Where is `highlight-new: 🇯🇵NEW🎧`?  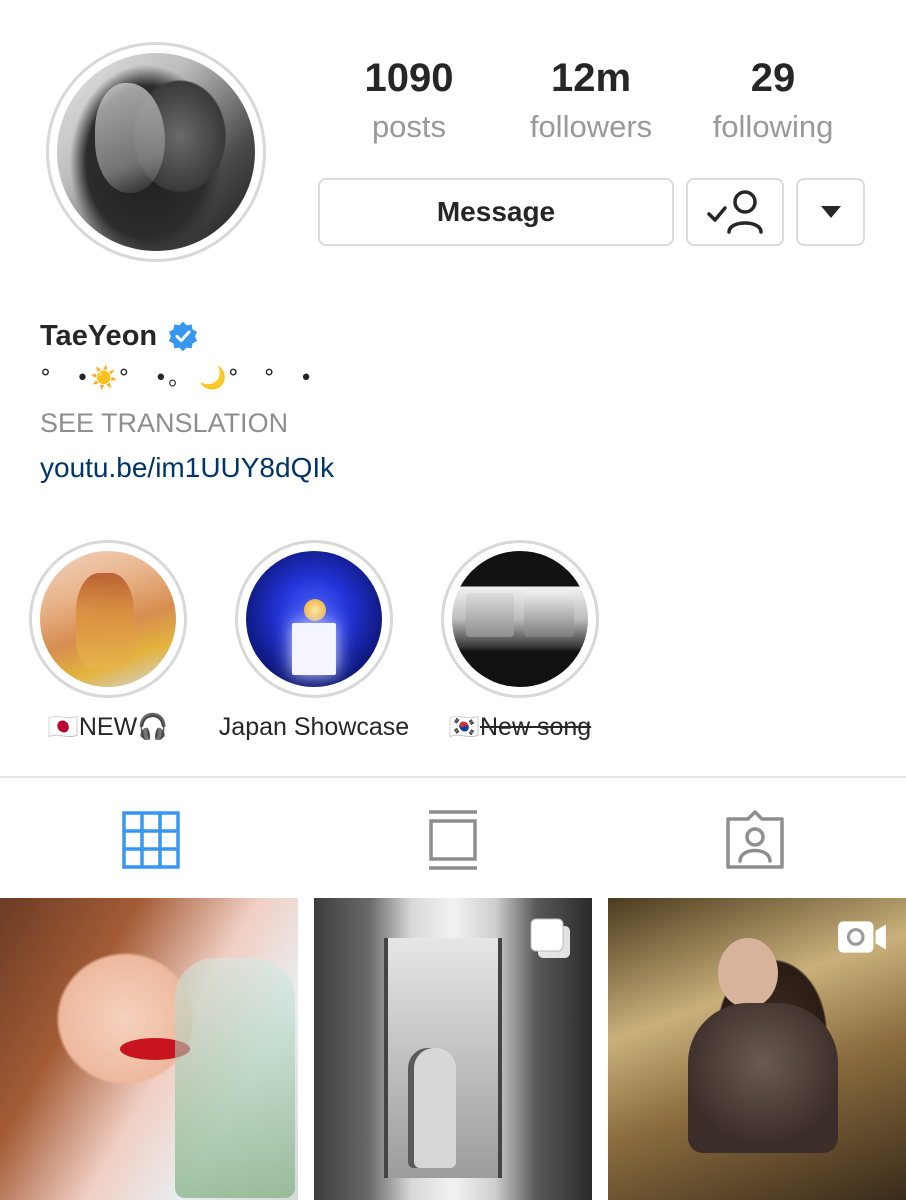 highlight-new: 🇯🇵NEW🎧 is located at coordinates (108, 642).